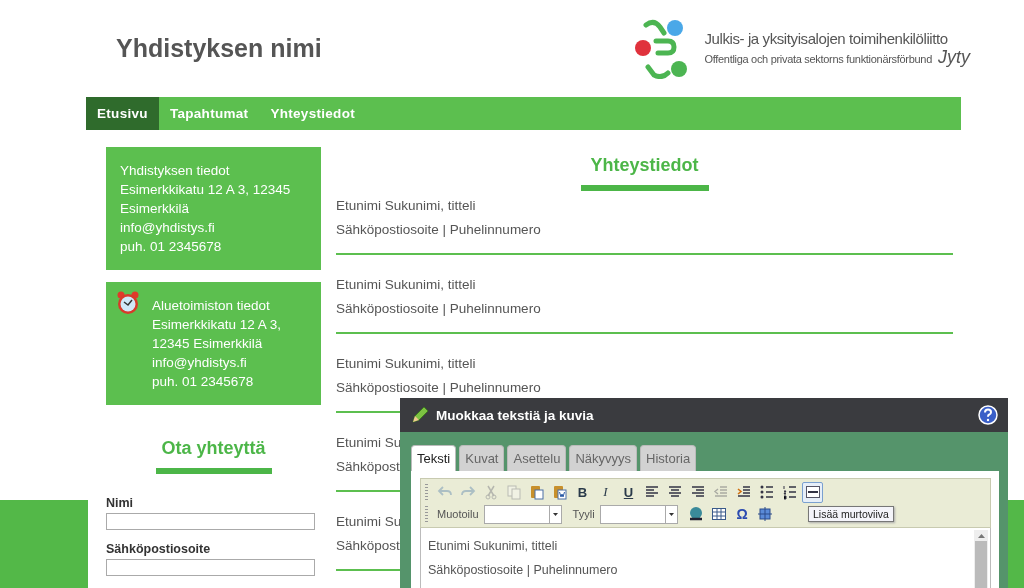  I want to click on special-char-button: Ω, so click(742, 514).